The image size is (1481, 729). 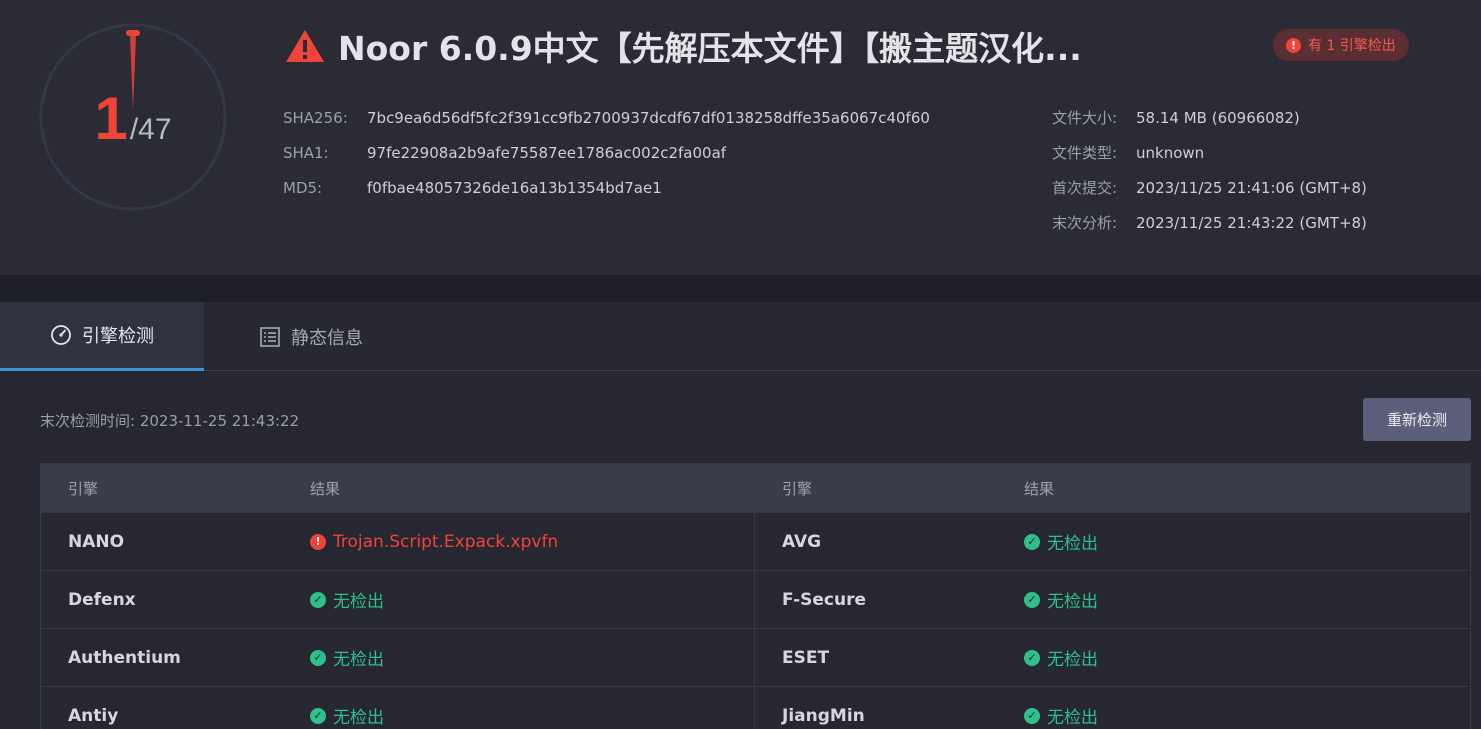 I want to click on hash-row-md5: MD5: f0fbae48057326de16a13b1354bd7ae1, so click(x=606, y=187).